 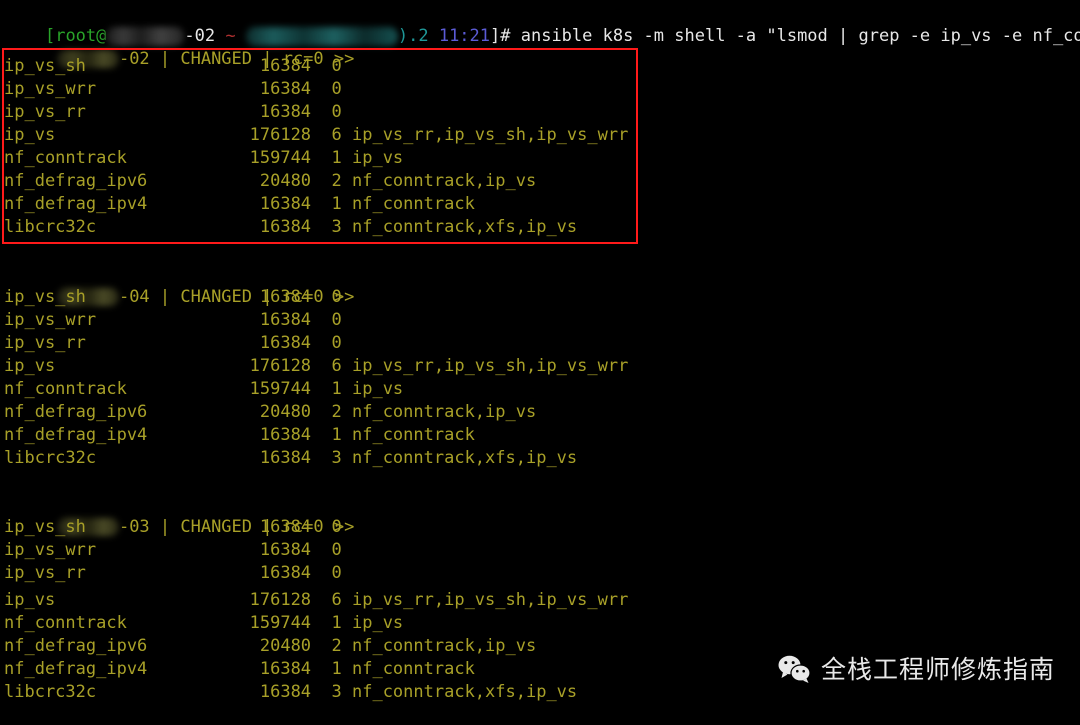 What do you see at coordinates (464, 36) in the screenshot?
I see `prompt-time: 11:21` at bounding box center [464, 36].